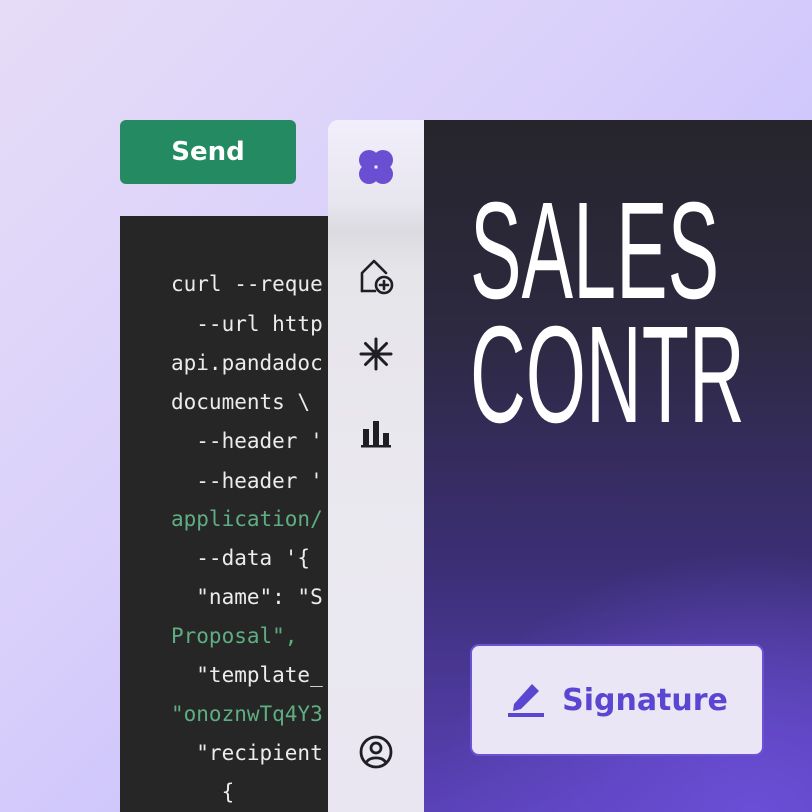 Image resolution: width=812 pixels, height=812 pixels. Describe the element at coordinates (376, 167) in the screenshot. I see `clover-logo-icon` at that location.